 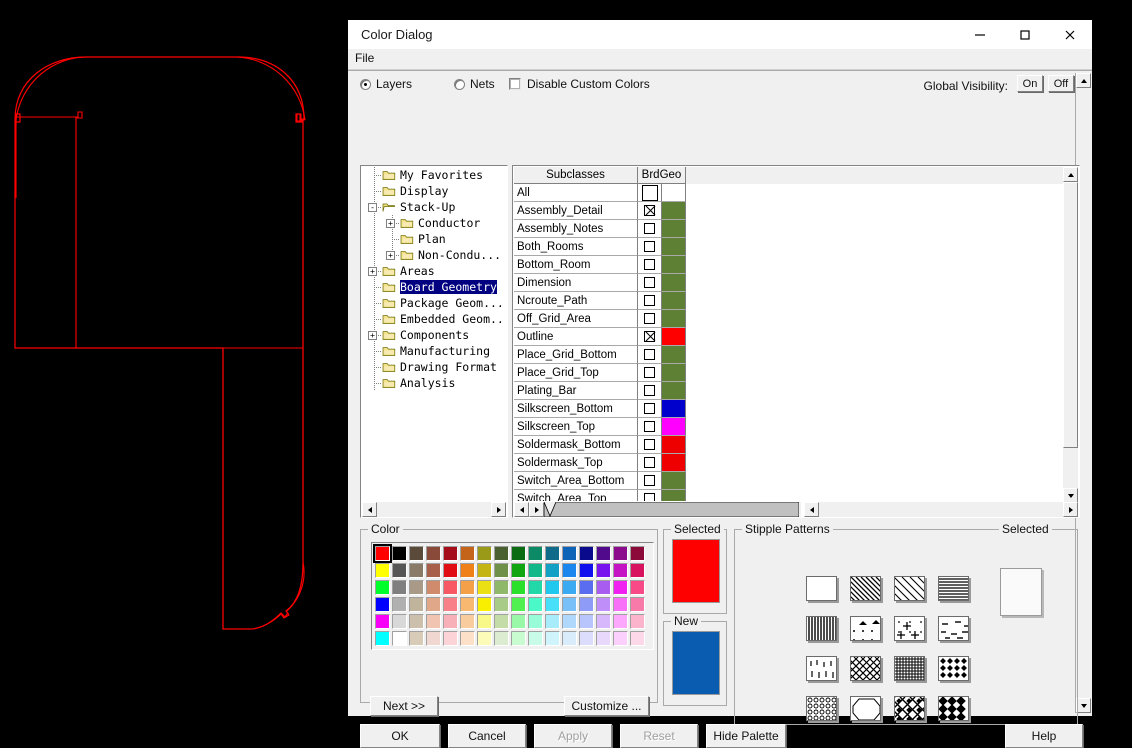 I want to click on minimize-icon, so click(x=979, y=34).